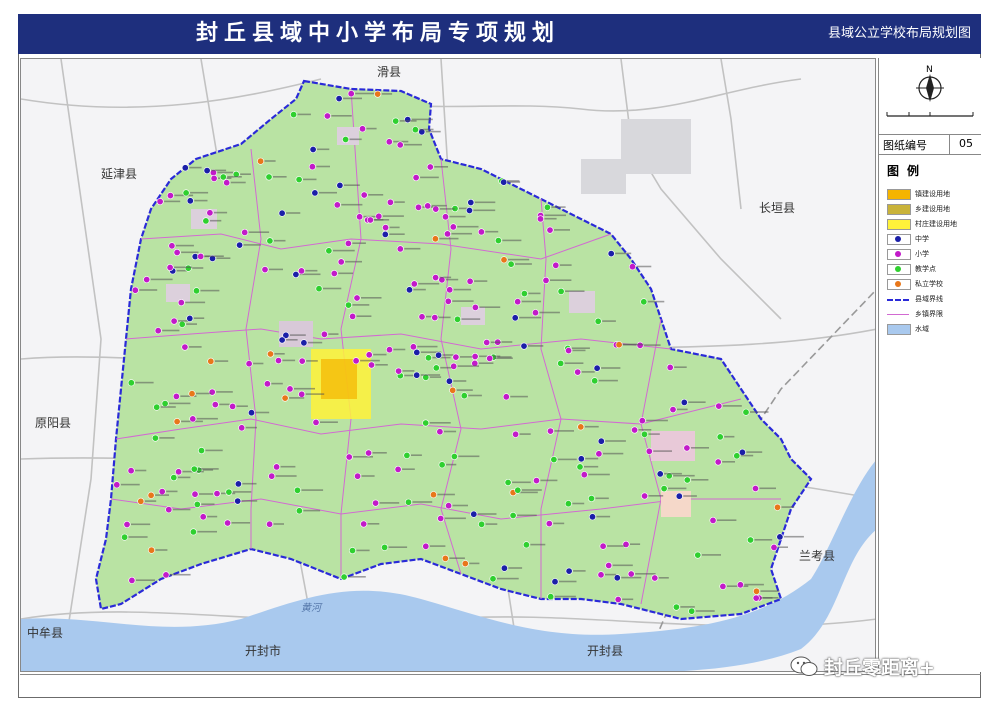  Describe the element at coordinates (389, 72) in the screenshot. I see `place-label-hua: 滑县` at that location.